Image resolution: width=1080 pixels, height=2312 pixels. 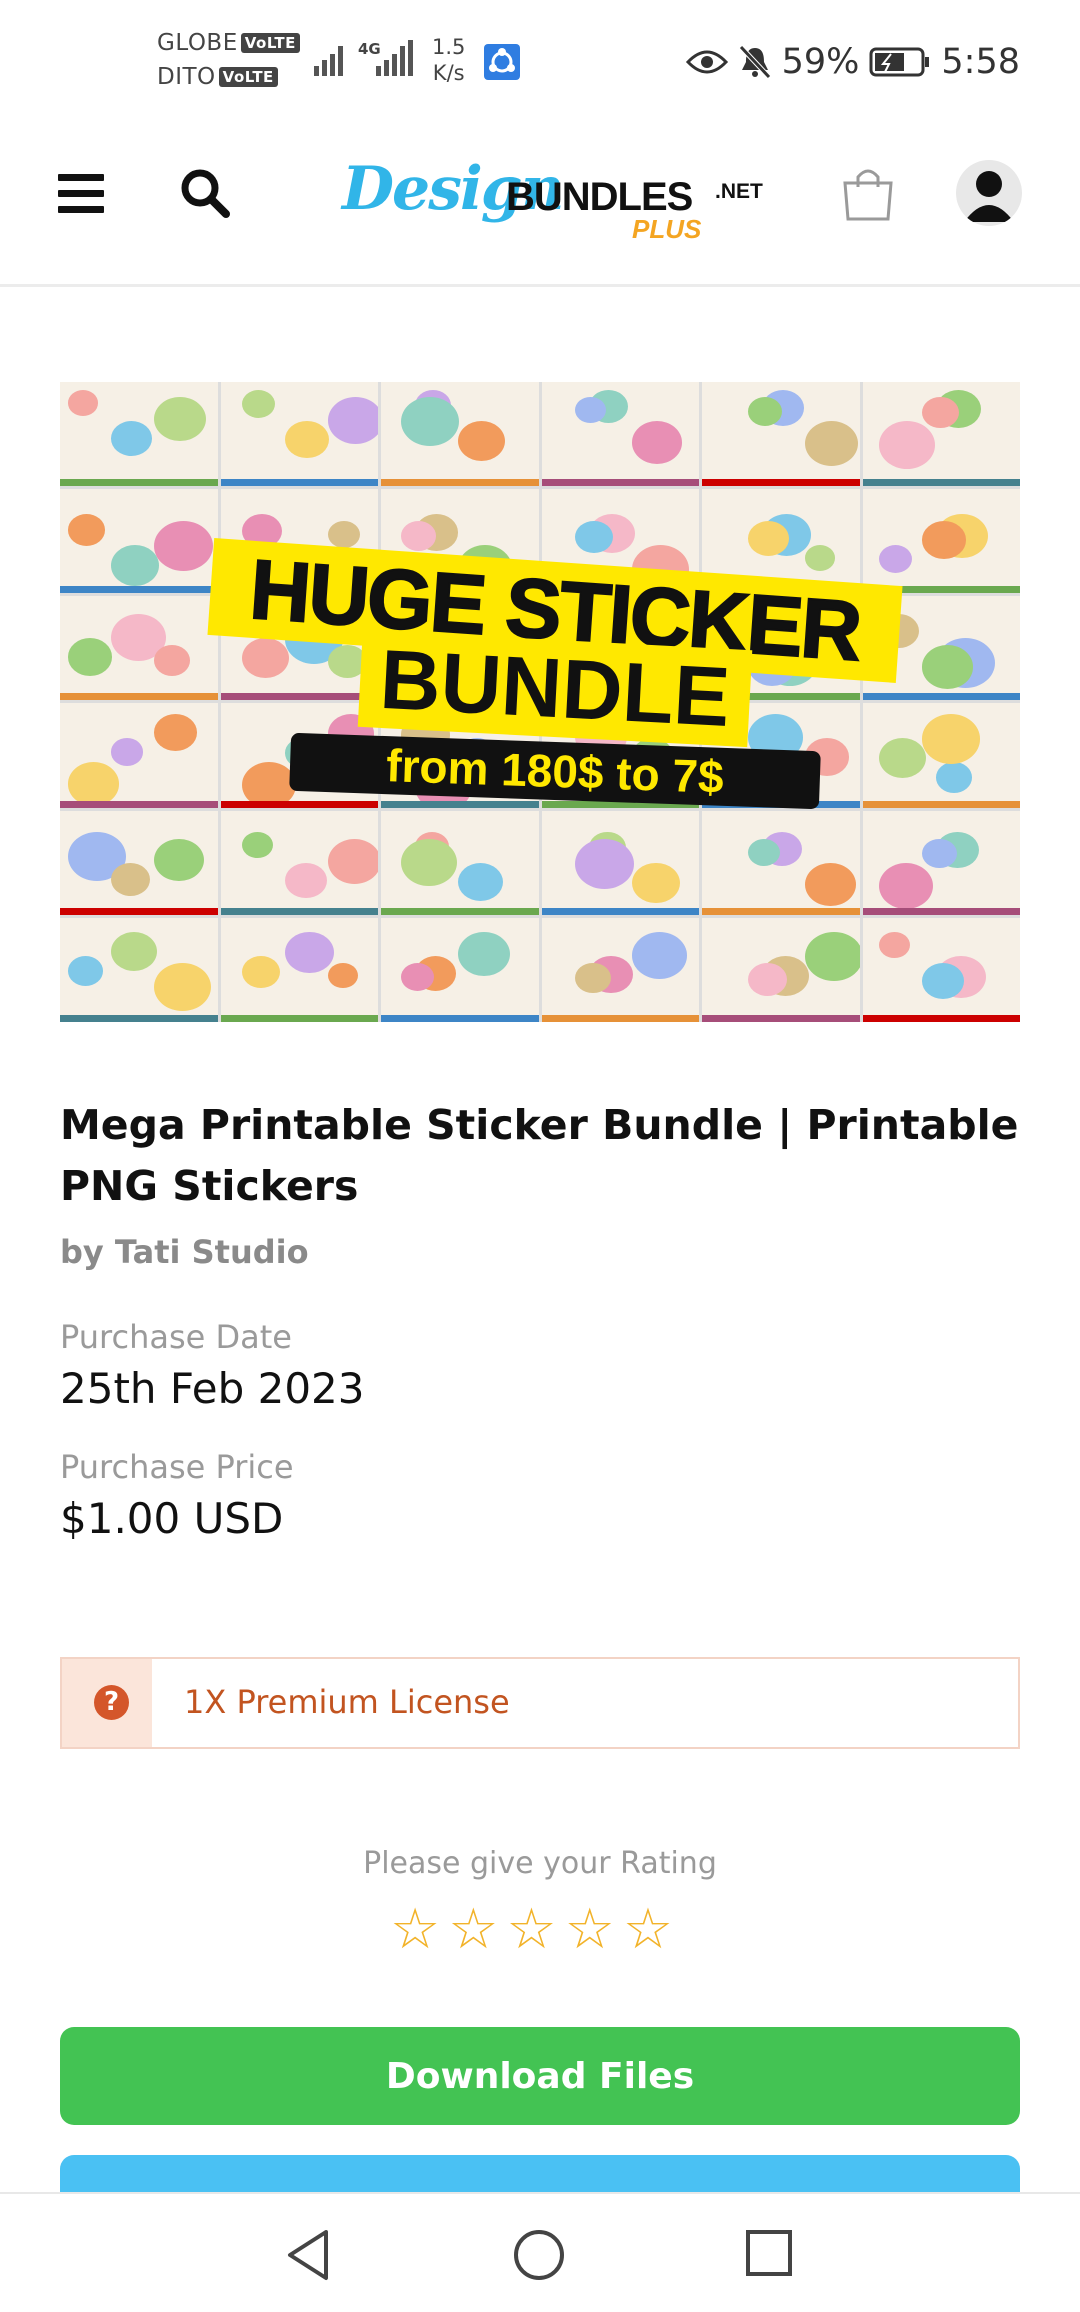 What do you see at coordinates (868, 194) in the screenshot?
I see `cart-icon` at bounding box center [868, 194].